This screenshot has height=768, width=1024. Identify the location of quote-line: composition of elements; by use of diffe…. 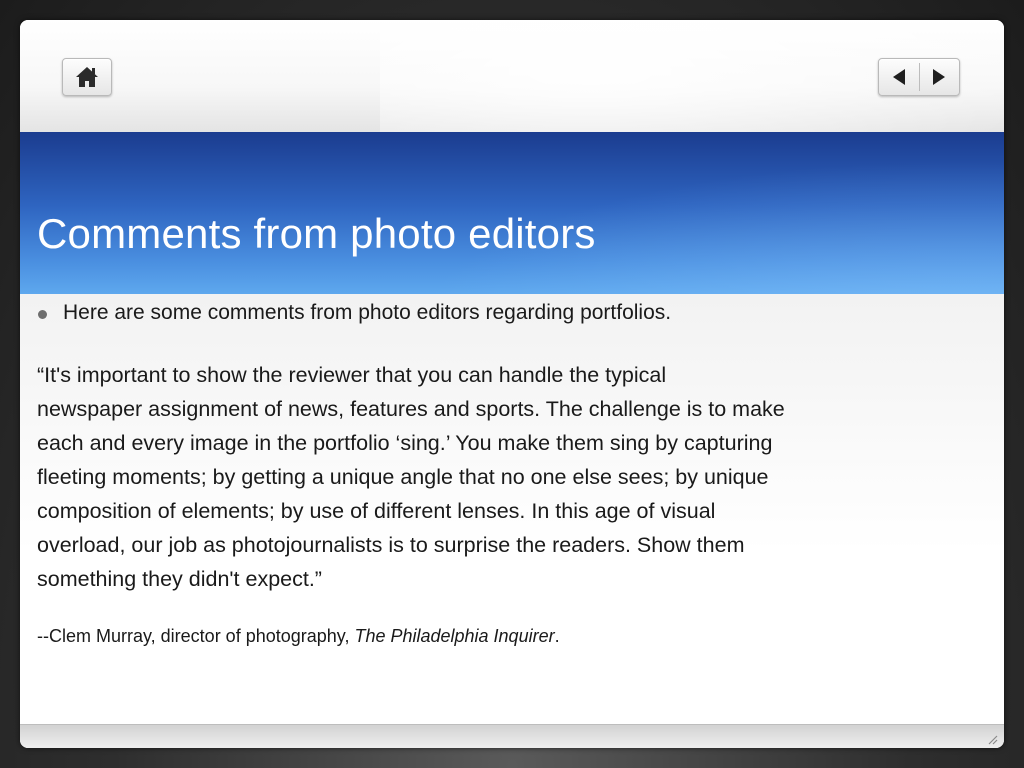
(376, 511).